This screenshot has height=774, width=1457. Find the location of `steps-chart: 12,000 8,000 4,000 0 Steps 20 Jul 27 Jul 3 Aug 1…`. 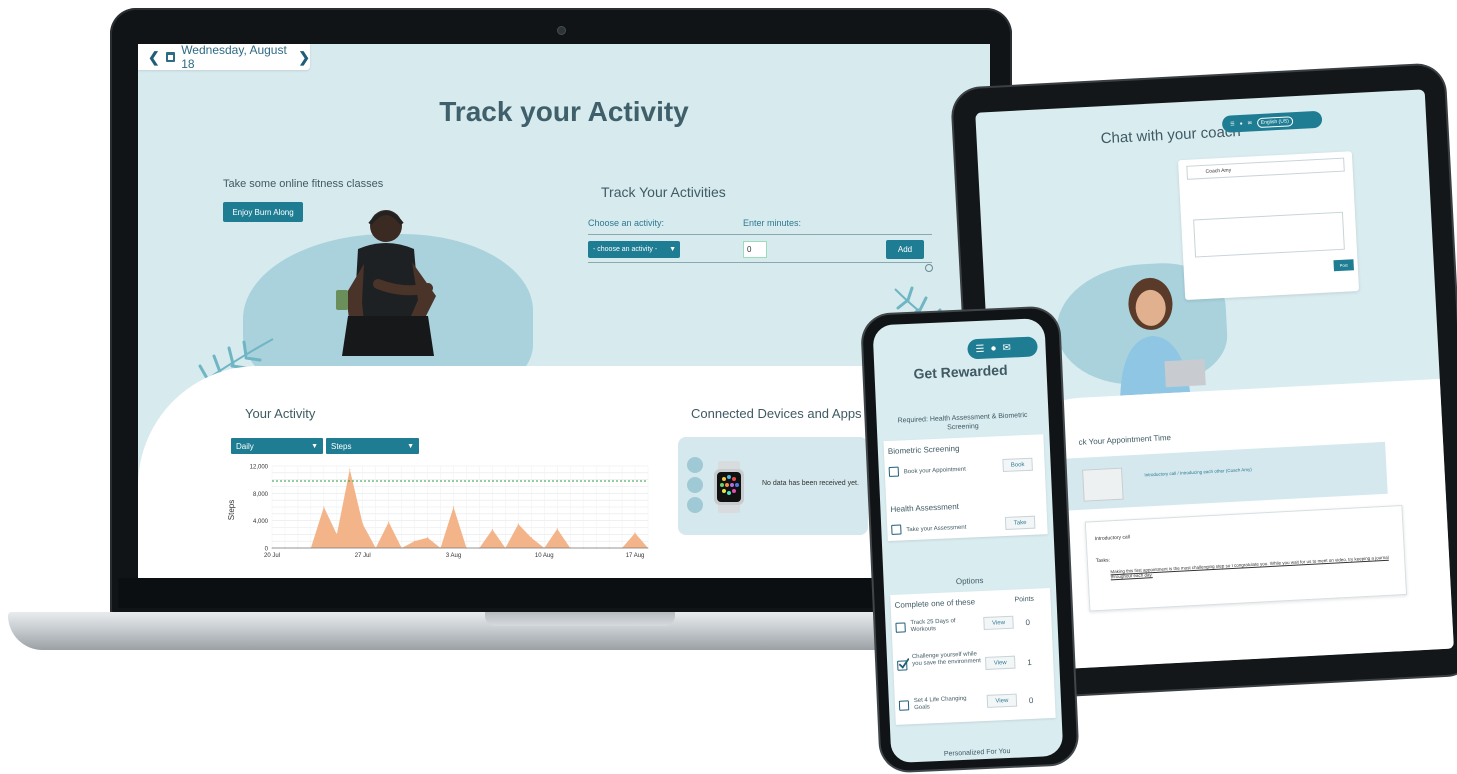

steps-chart: 12,000 8,000 4,000 0 Steps 20 Jul 27 Jul 3 Aug 1… is located at coordinates (438, 512).